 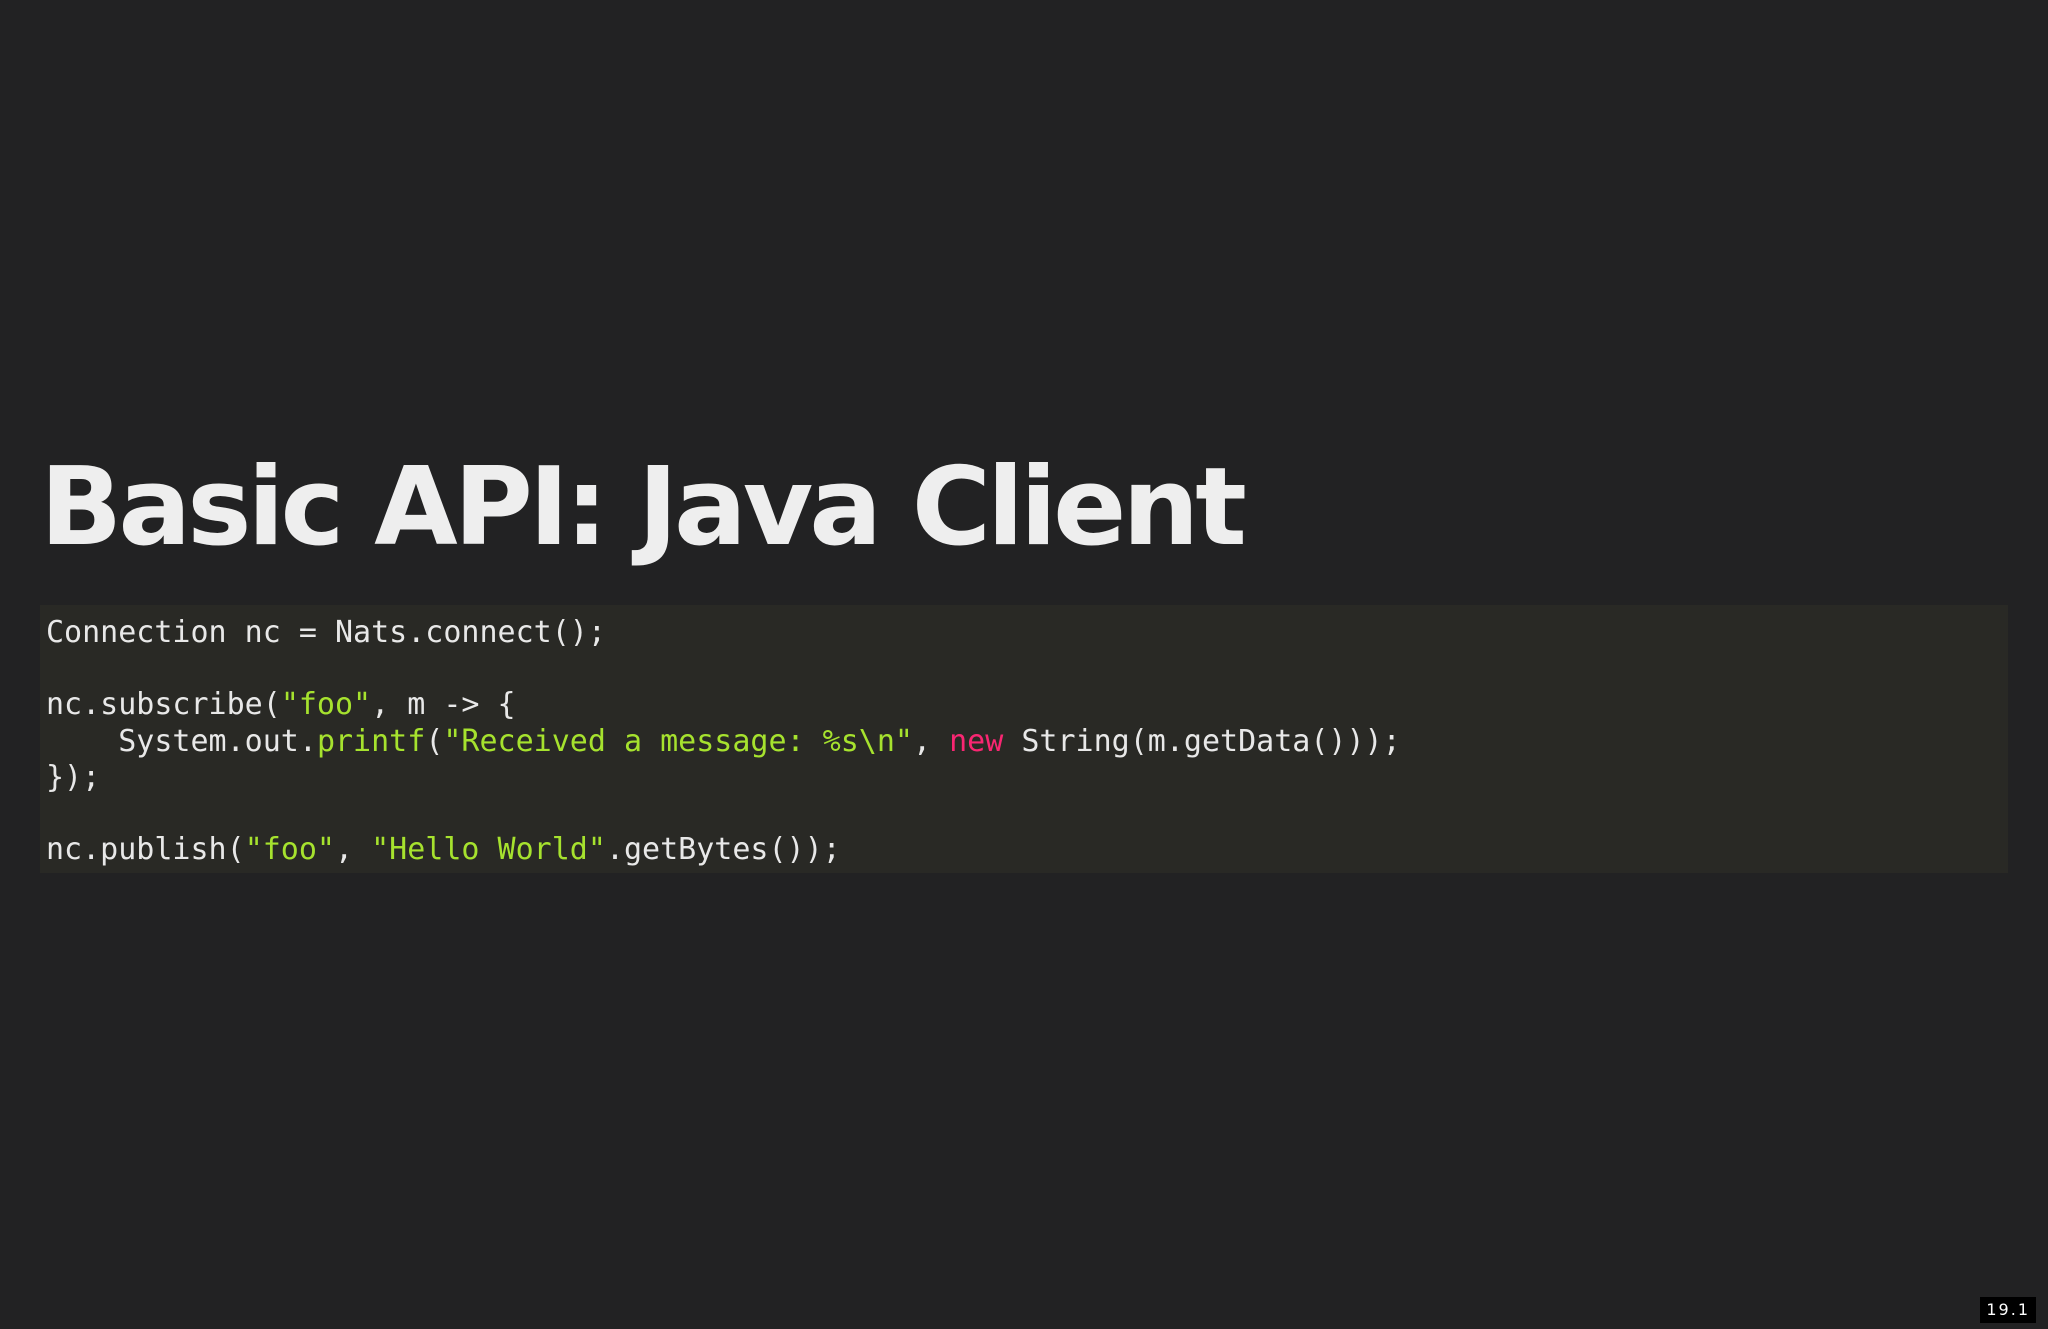 I want to click on code-keyword: new, so click(x=976, y=741).